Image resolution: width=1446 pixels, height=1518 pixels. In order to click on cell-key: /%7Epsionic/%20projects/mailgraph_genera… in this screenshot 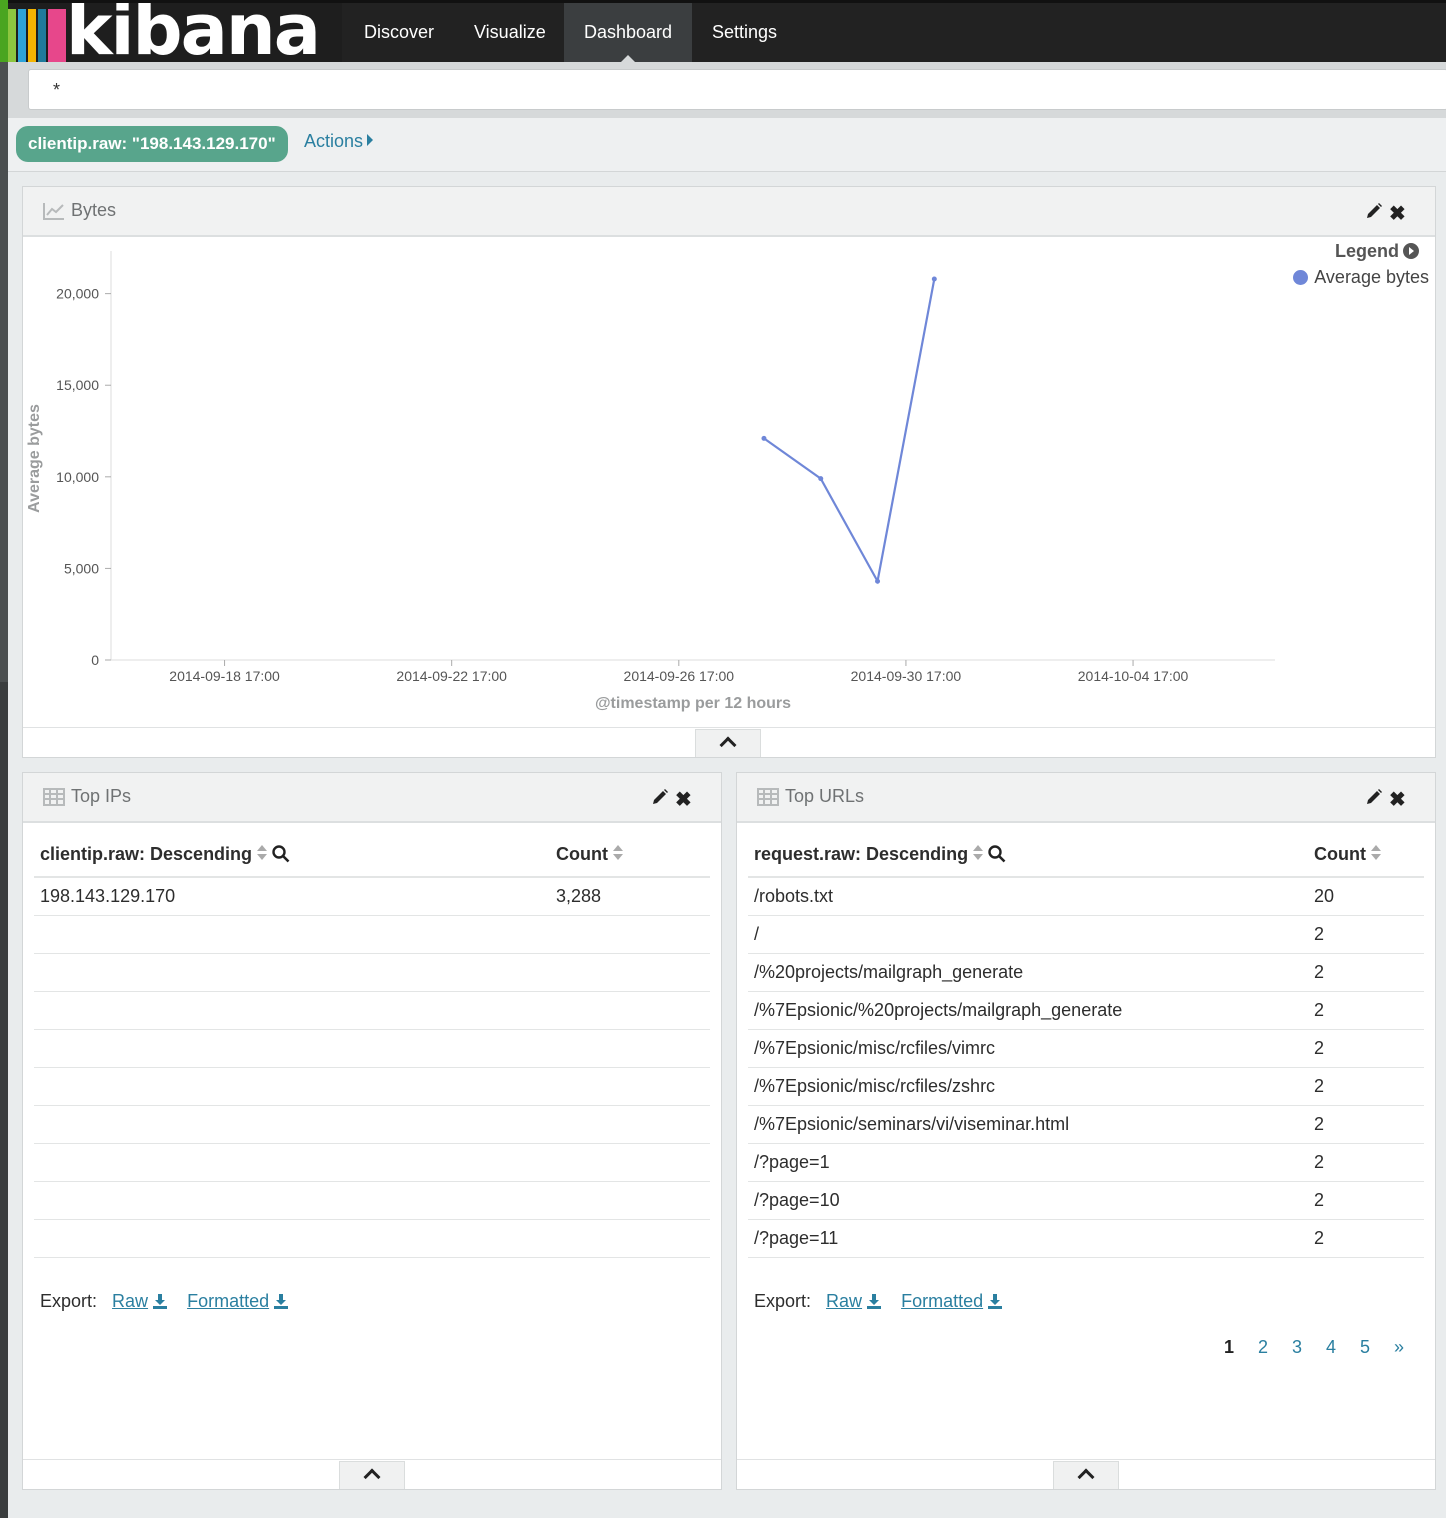, I will do `click(1028, 1010)`.